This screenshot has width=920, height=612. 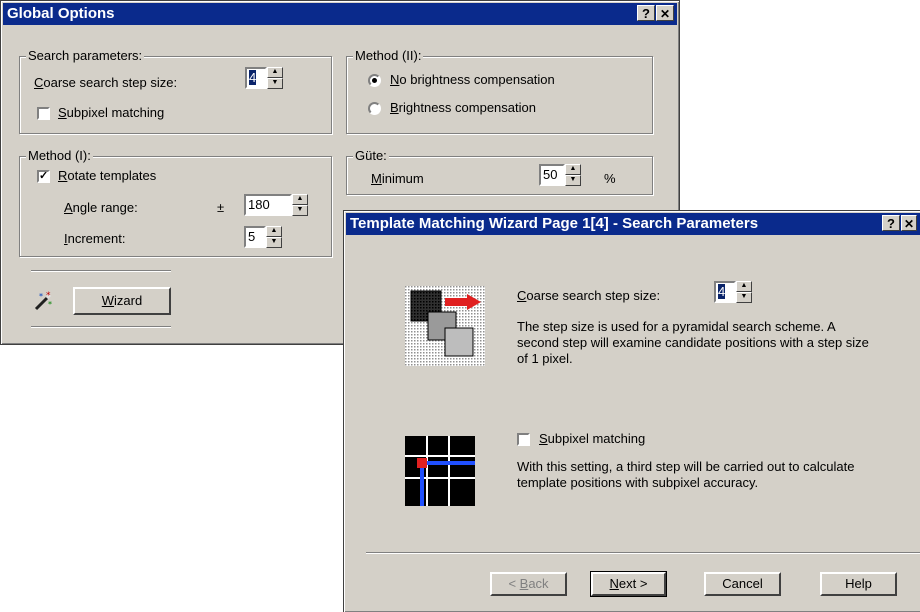 What do you see at coordinates (610, 178) in the screenshot?
I see `percent-unit: %` at bounding box center [610, 178].